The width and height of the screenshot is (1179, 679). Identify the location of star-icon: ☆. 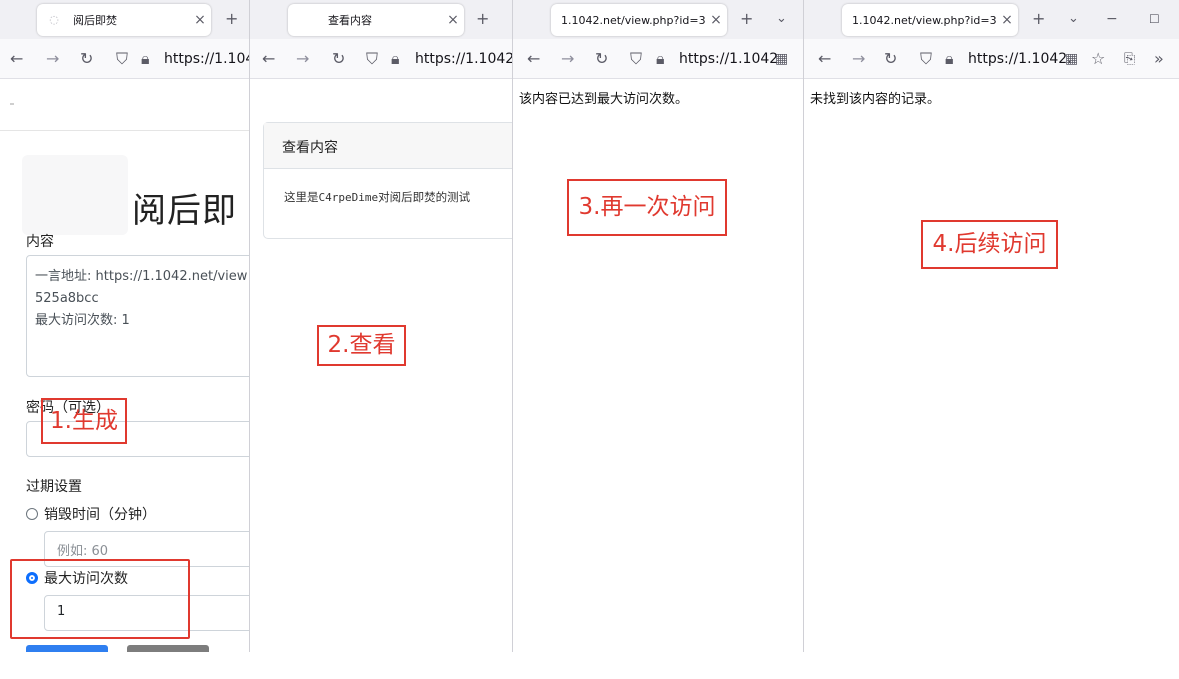
(1098, 59).